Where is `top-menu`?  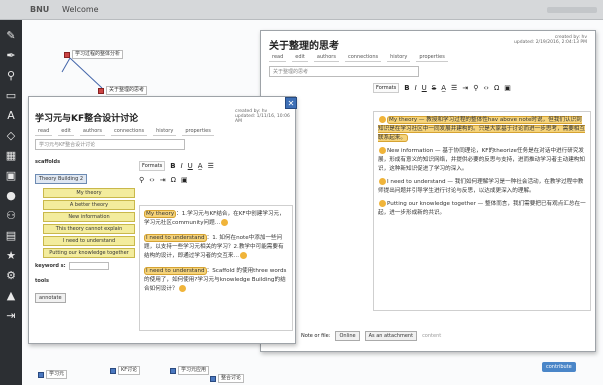
top-menu is located at coordinates (572, 10).